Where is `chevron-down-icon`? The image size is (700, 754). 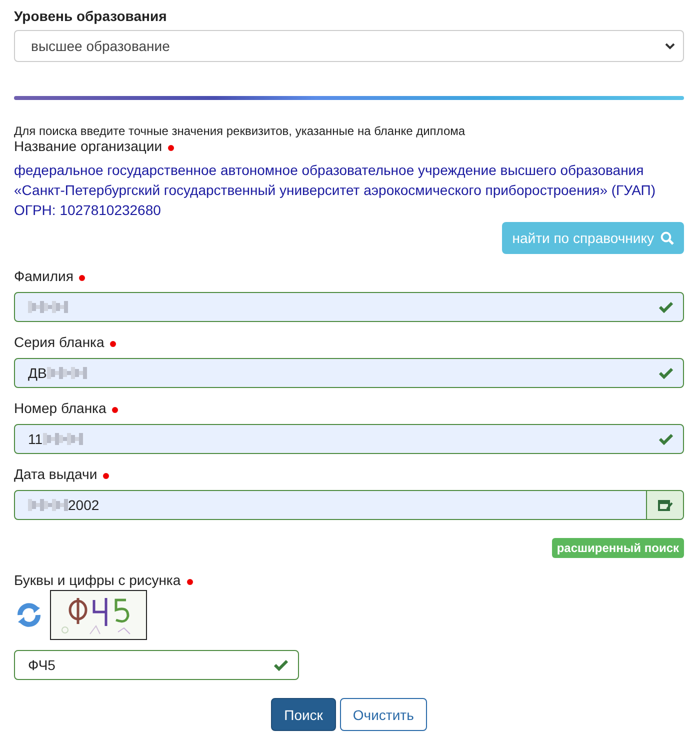
chevron-down-icon is located at coordinates (670, 46).